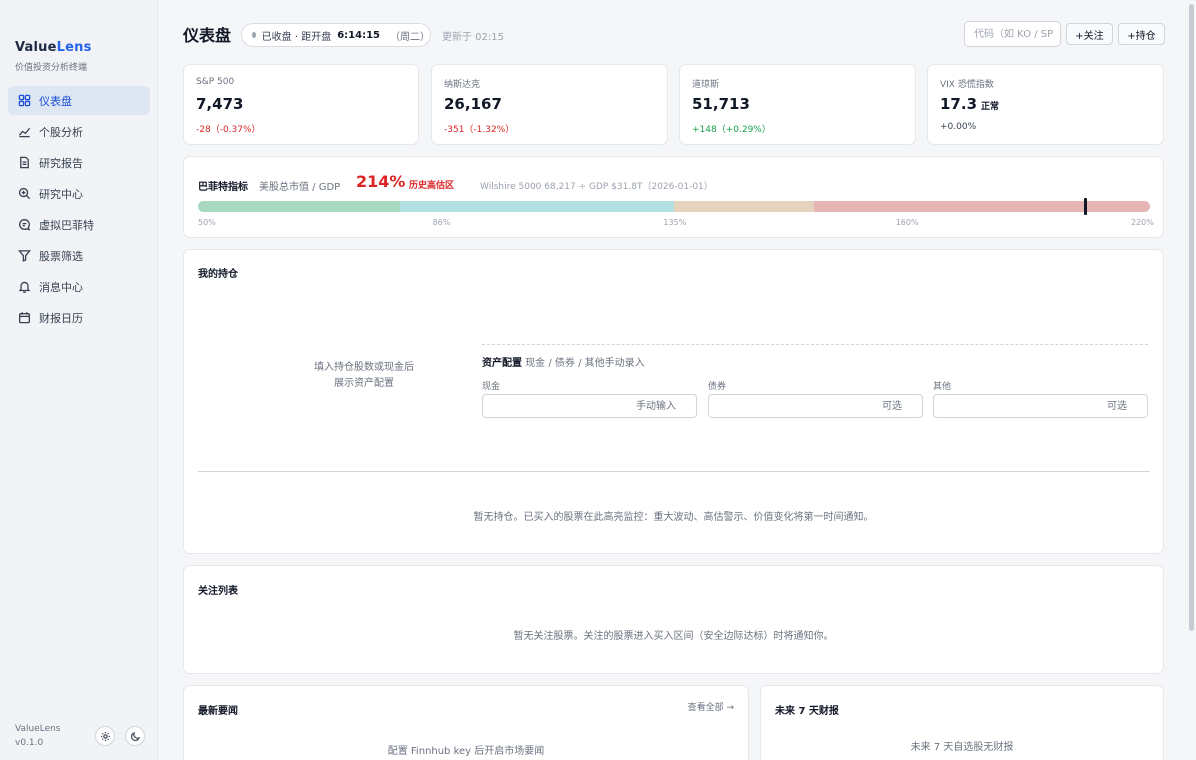 This screenshot has height=760, width=1196. I want to click on watchlist-empty-message: 暂无关注股票。关注的股票进入买入区间（安全边际达标）时将通知你。, so click(673, 636).